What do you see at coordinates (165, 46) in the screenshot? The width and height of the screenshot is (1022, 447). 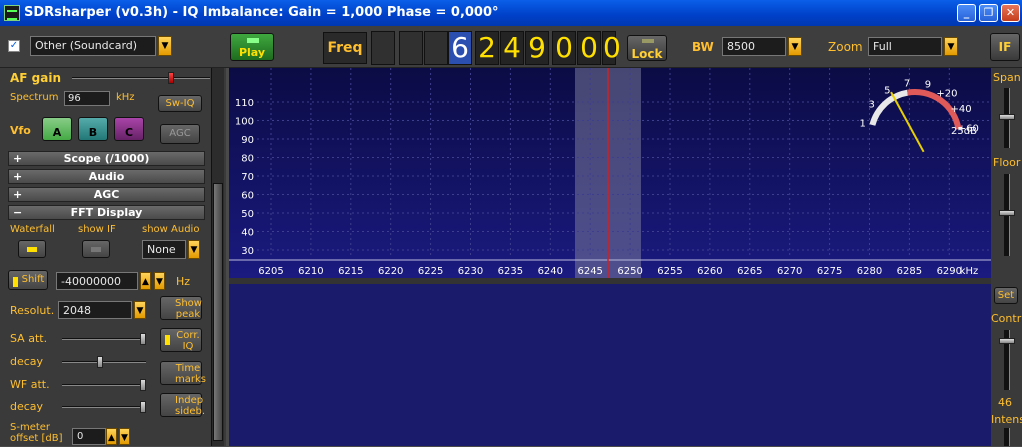 I see `source-dropdown-arrow: ▼` at bounding box center [165, 46].